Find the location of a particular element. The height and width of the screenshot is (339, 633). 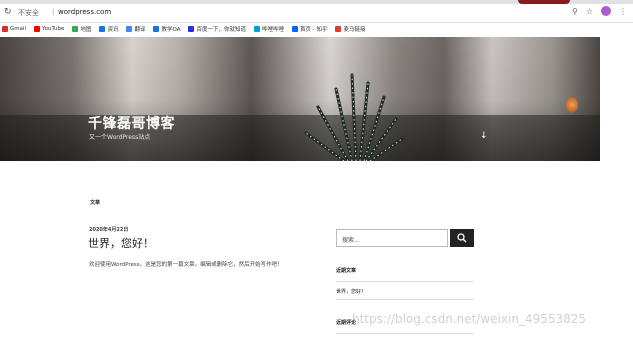

site-tagline: 又一个WordPress站点 is located at coordinates (120, 137).